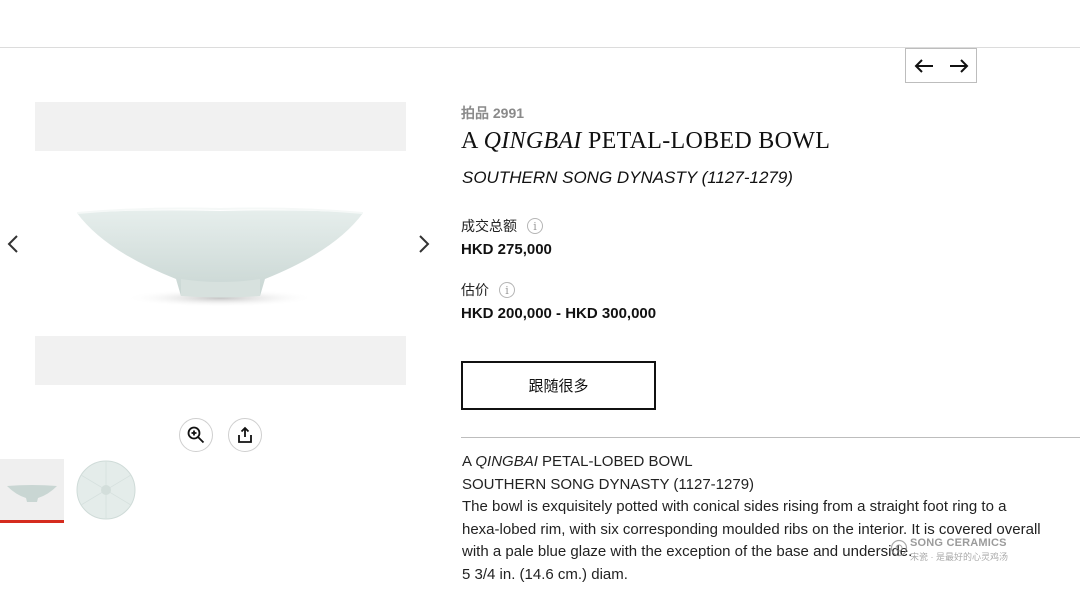 The height and width of the screenshot is (594, 1080). I want to click on watermark-logo-icon, so click(899, 548).